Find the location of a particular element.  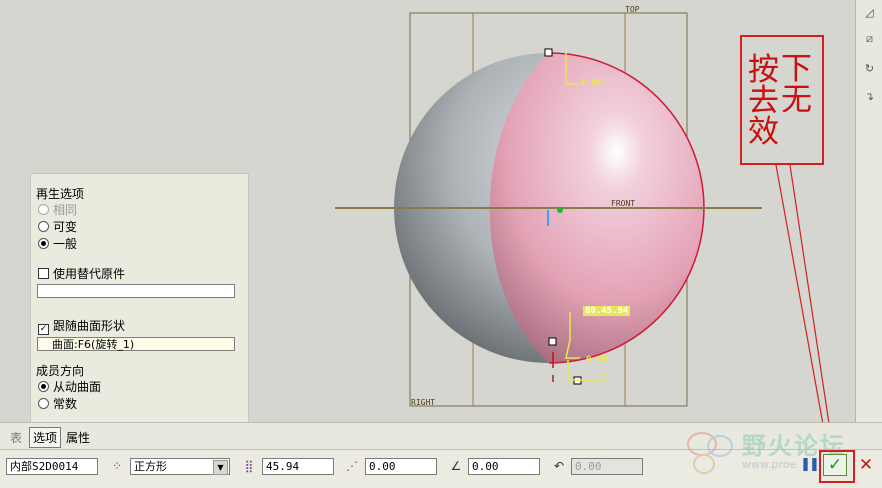

regen-options-title: 再生选项 is located at coordinates (60, 194).